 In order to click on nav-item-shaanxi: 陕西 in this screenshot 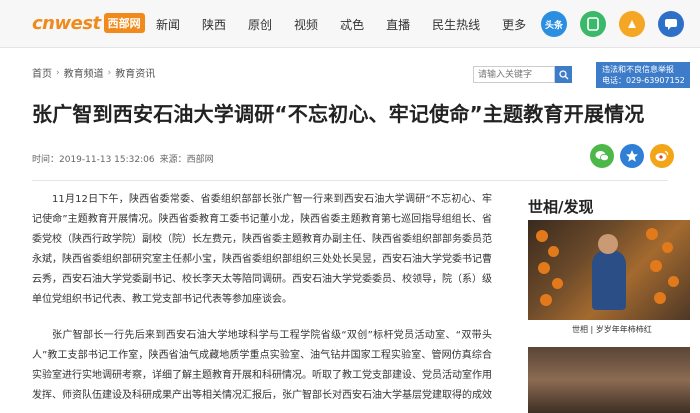, I will do `click(214, 24)`.